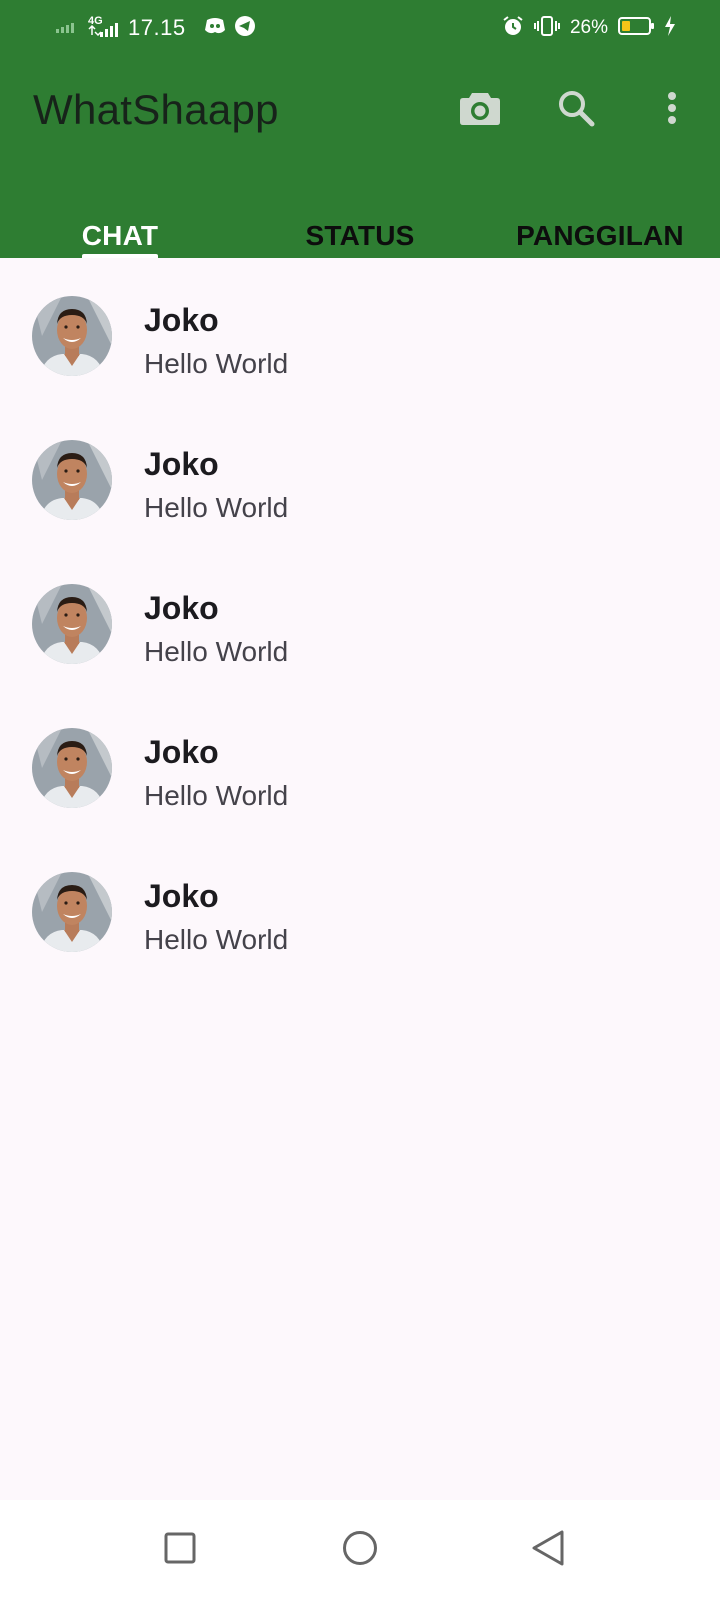 Image resolution: width=720 pixels, height=1600 pixels. What do you see at coordinates (360, 28) in the screenshot?
I see `status-bar: 4G 17.15 26%` at bounding box center [360, 28].